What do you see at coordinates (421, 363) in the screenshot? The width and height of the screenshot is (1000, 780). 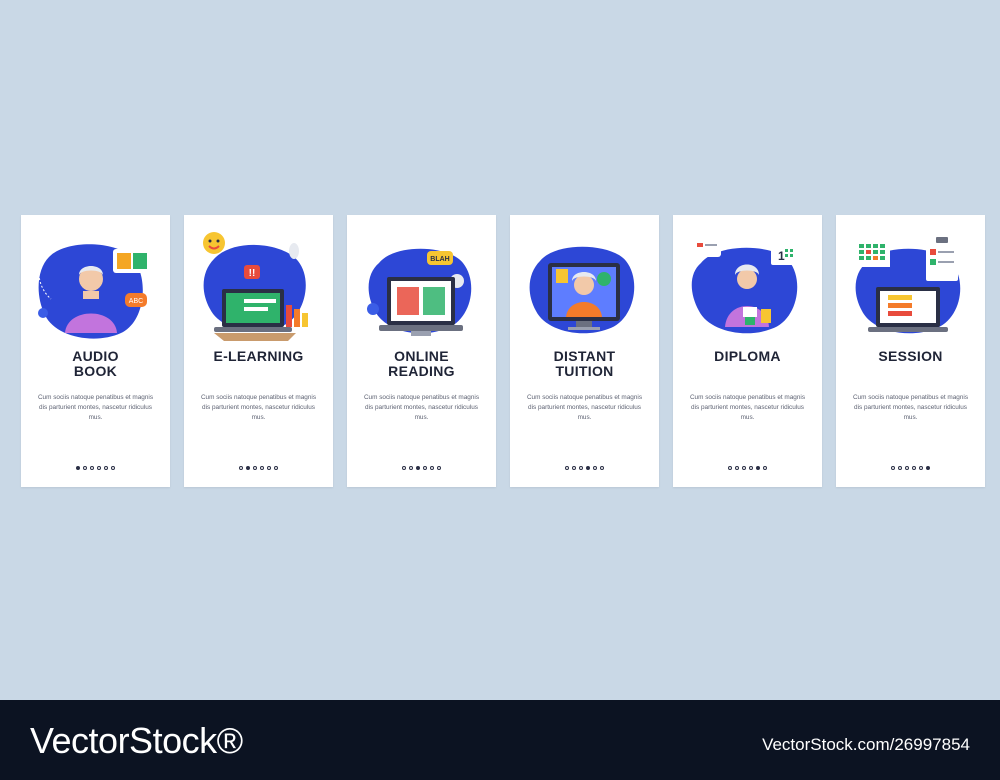 I see `card-title: ONLINE READING` at bounding box center [421, 363].